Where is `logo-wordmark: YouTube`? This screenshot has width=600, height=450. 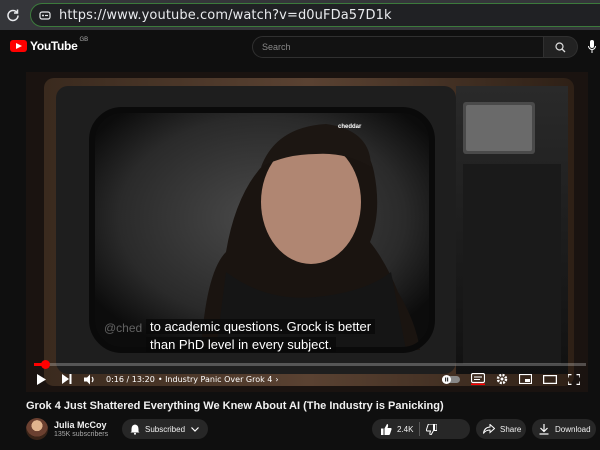 logo-wordmark: YouTube is located at coordinates (54, 46).